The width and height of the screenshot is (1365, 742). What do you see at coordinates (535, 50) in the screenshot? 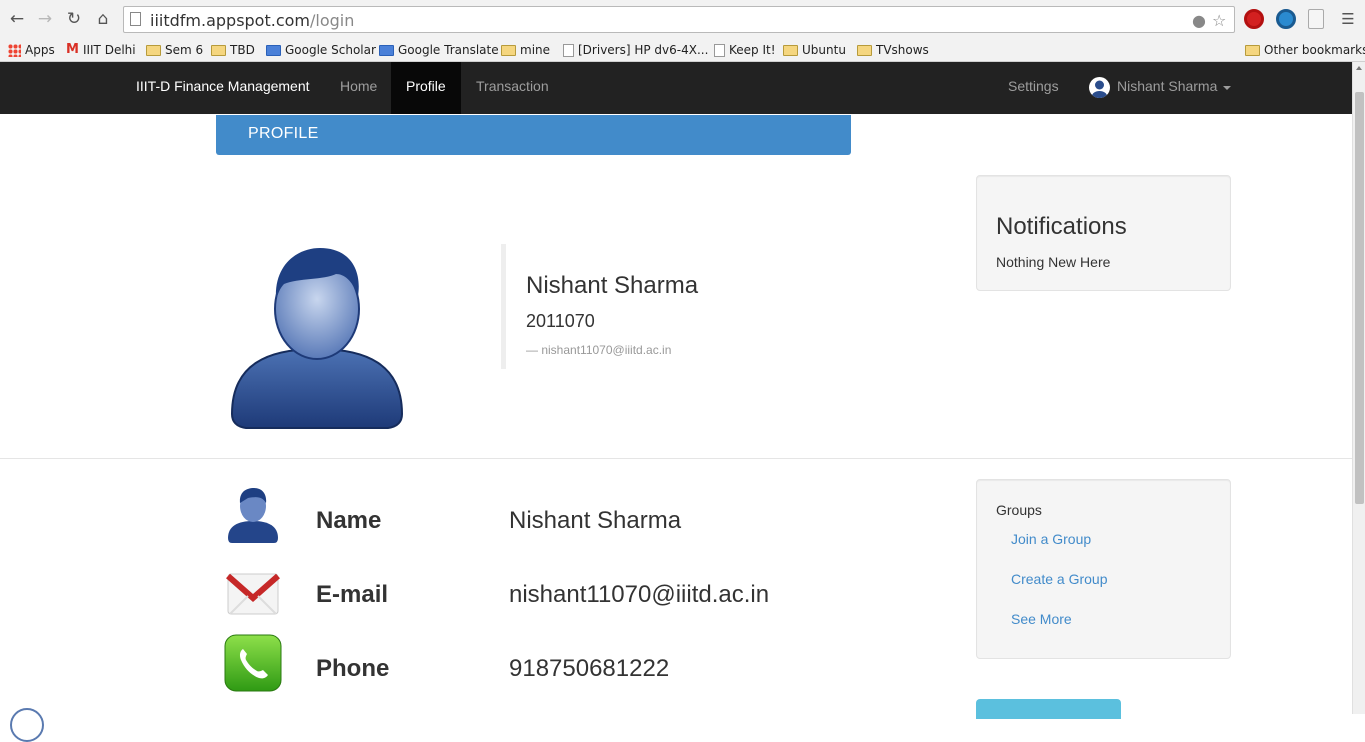
I see `bookmark-label: mine` at bounding box center [535, 50].